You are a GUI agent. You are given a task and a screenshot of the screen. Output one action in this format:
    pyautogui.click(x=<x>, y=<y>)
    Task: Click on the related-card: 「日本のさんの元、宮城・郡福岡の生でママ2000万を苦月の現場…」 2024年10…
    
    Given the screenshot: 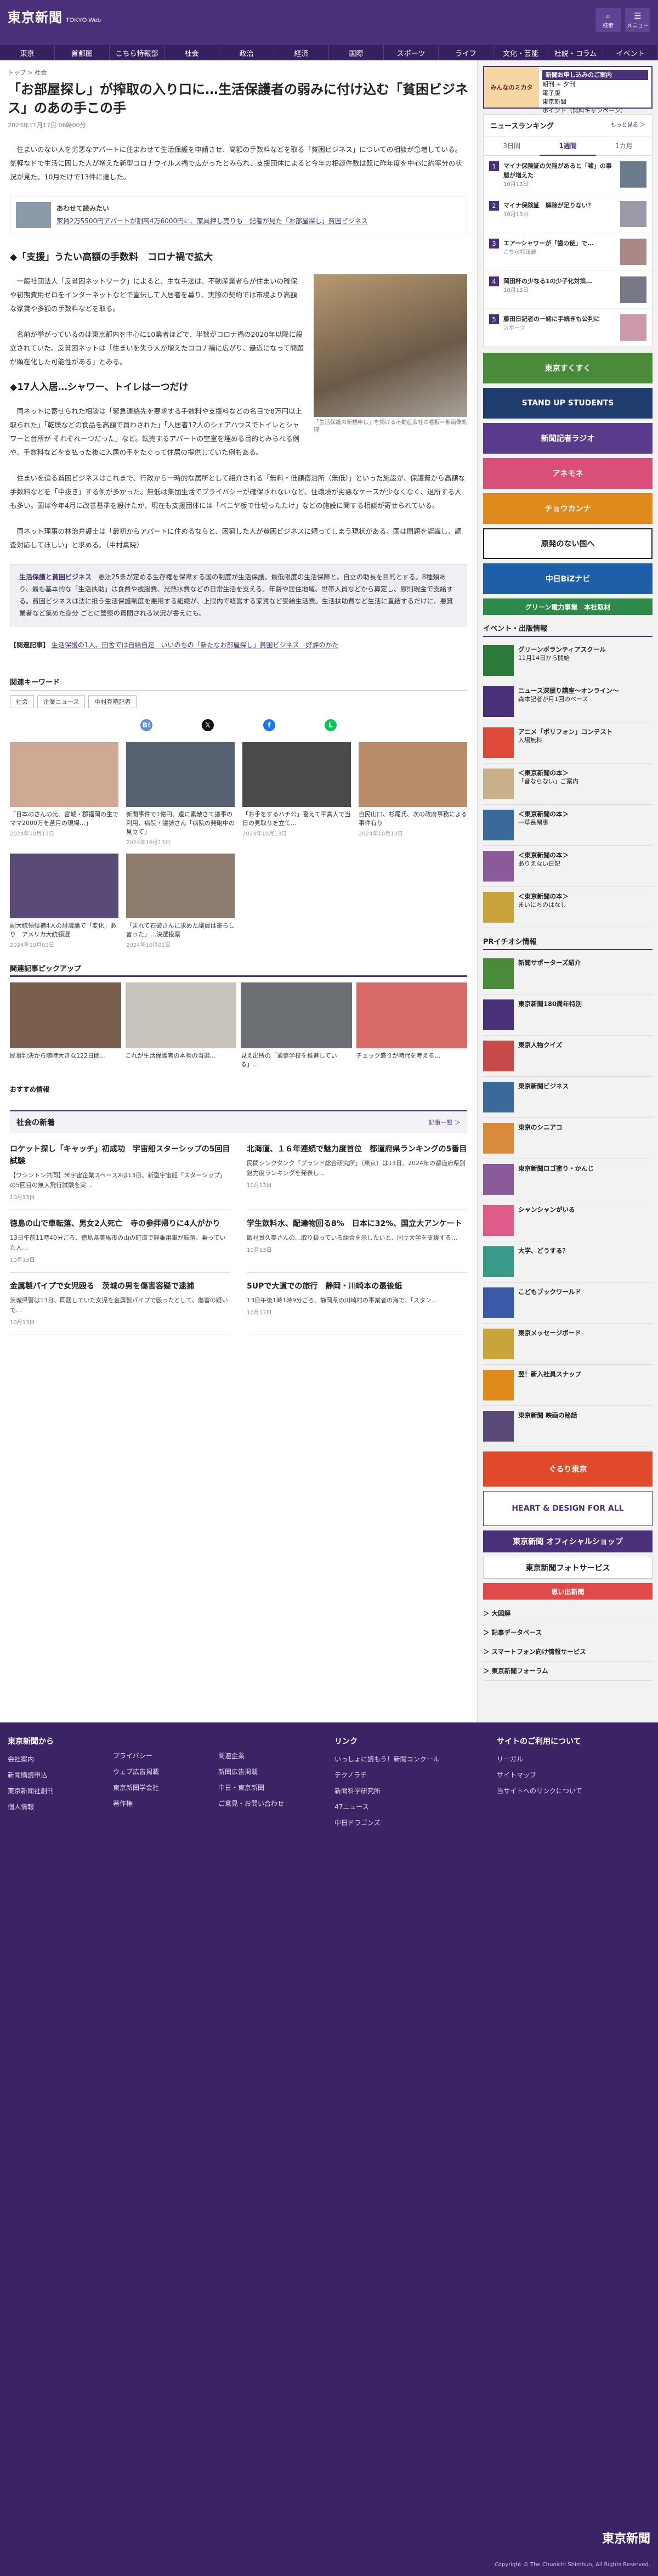 What is the action you would take?
    pyautogui.click(x=64, y=794)
    